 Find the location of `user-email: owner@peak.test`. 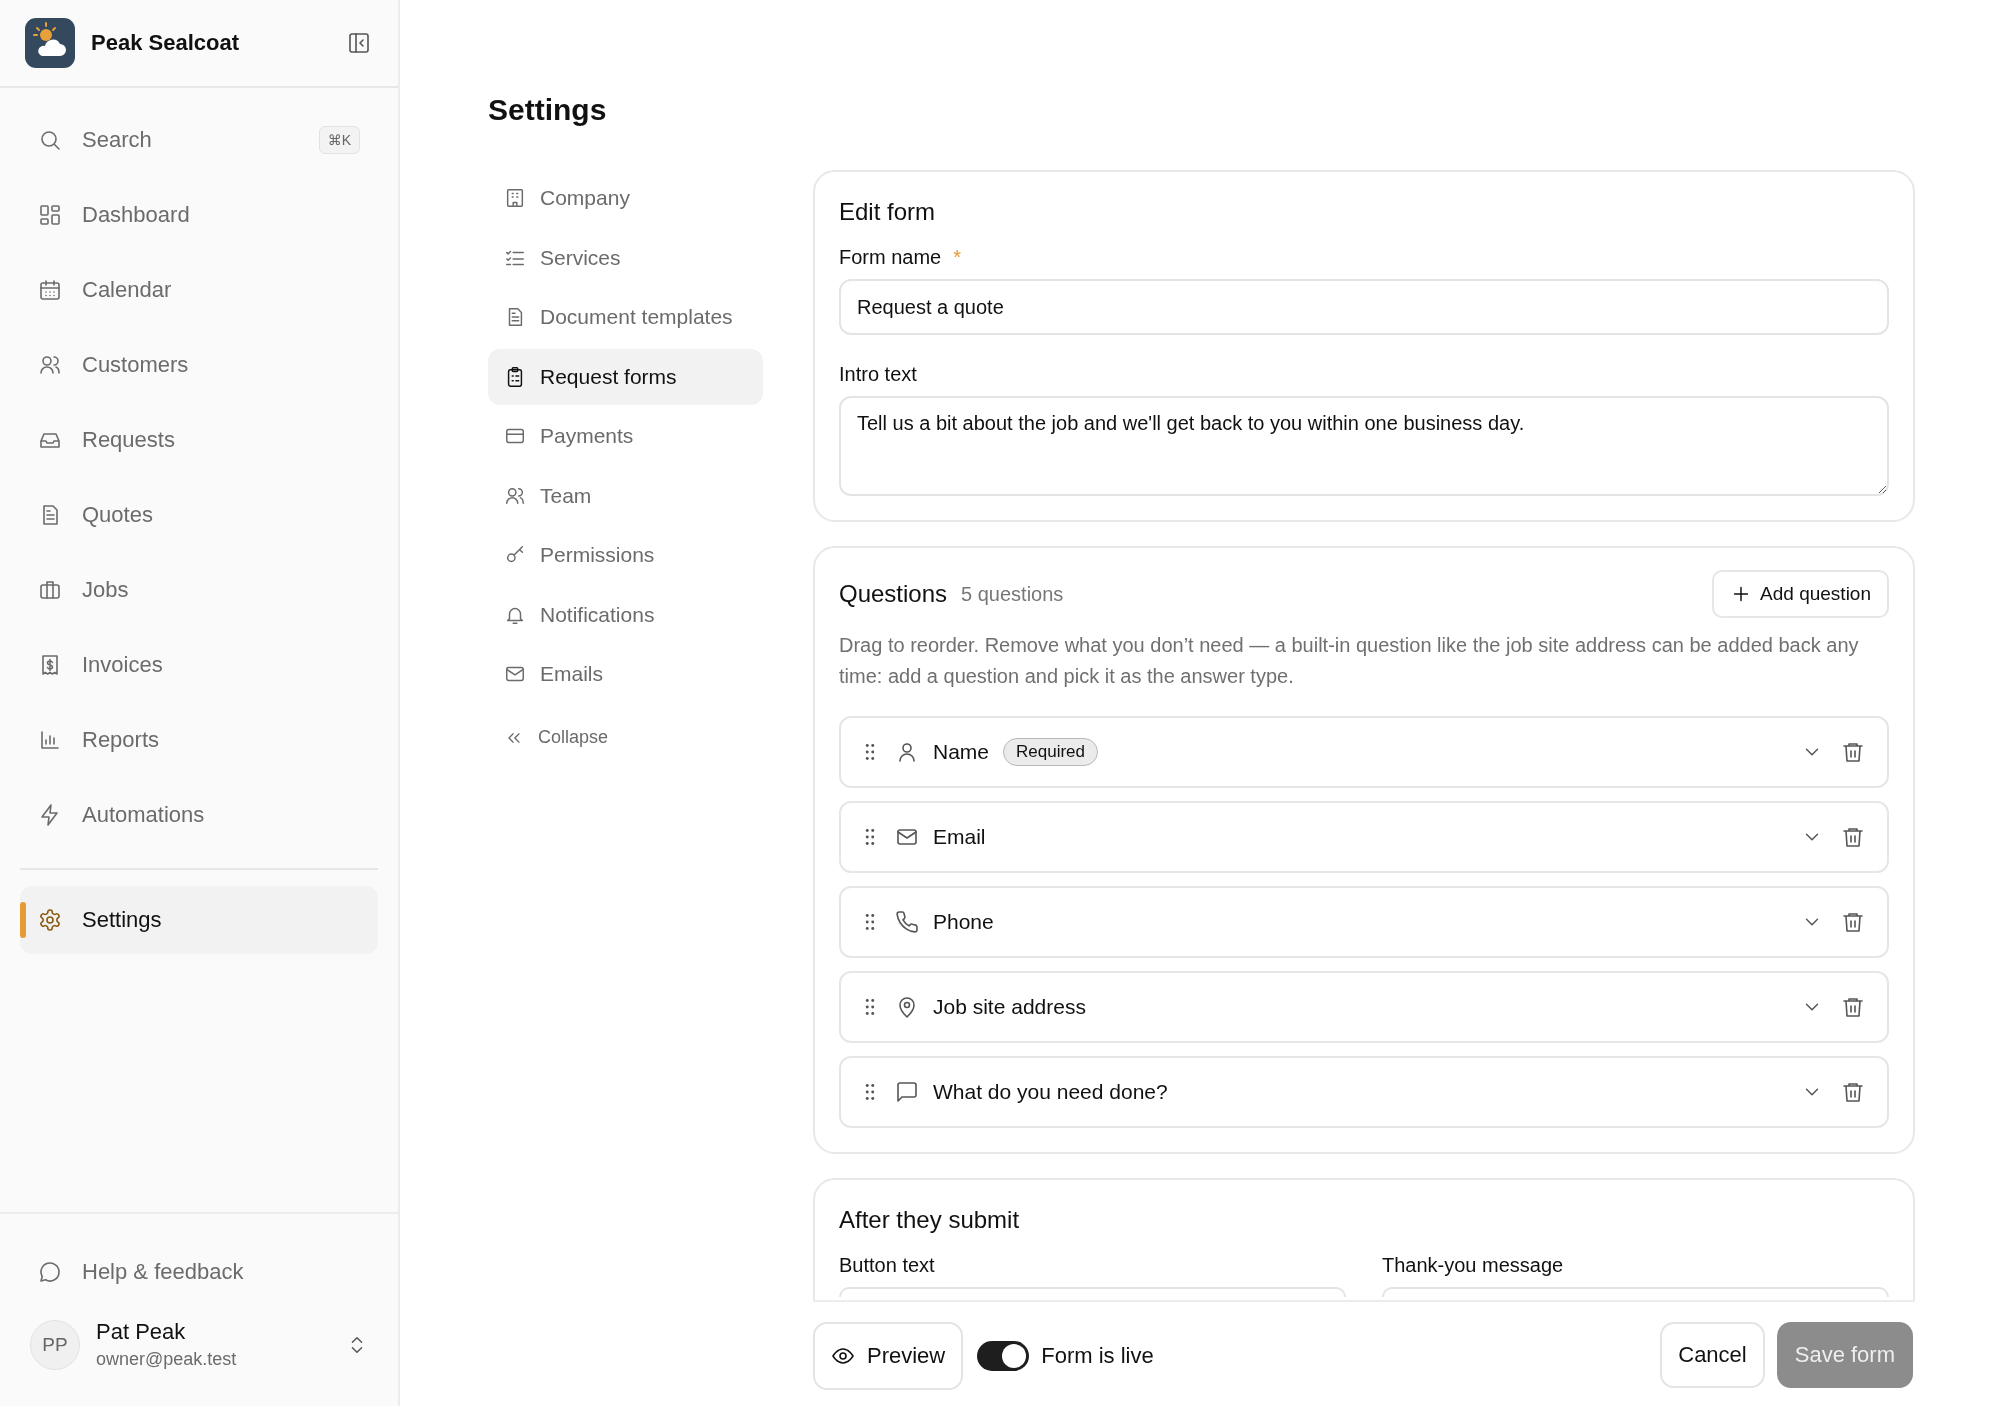

user-email: owner@peak.test is located at coordinates (167, 1359).